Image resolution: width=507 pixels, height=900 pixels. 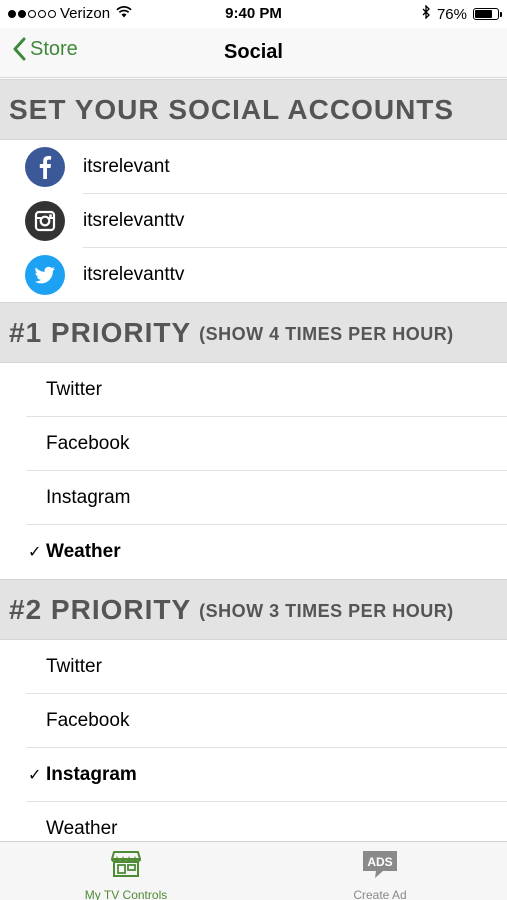 I want to click on ads-icon-text: ADS, so click(x=379, y=862).